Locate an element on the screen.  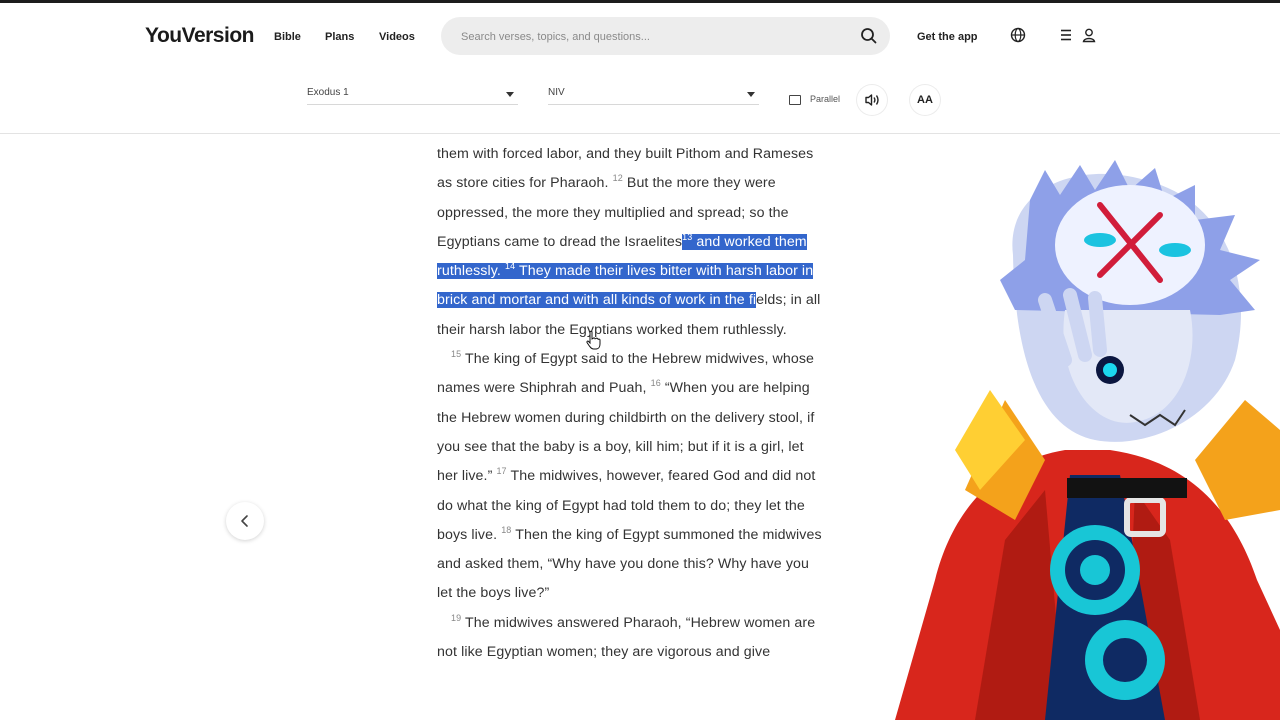
search-input is located at coordinates (656, 37).